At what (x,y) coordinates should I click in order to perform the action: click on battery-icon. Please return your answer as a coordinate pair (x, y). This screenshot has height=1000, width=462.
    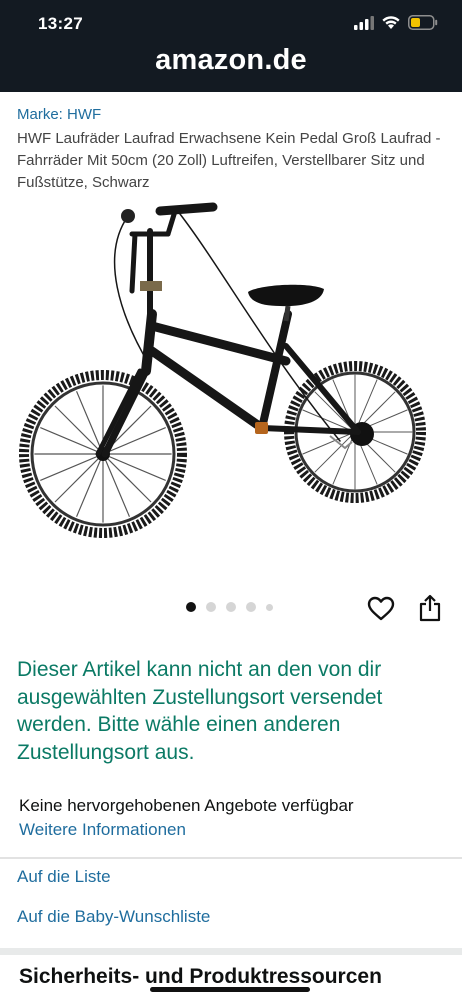
    Looking at the image, I should click on (423, 22).